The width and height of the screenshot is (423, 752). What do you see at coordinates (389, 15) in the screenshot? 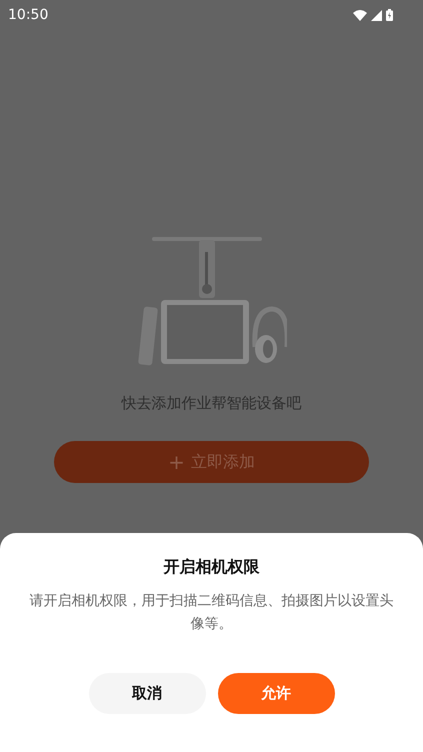
I see `battery-icon` at bounding box center [389, 15].